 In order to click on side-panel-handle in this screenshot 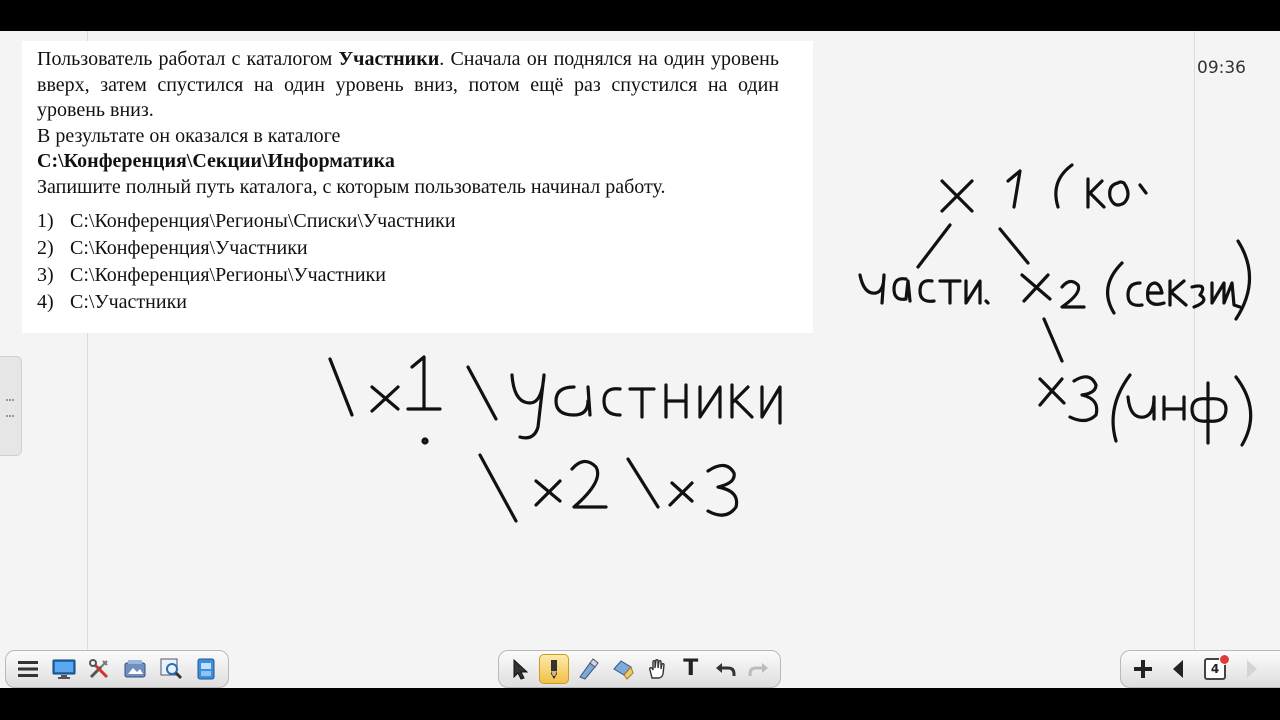, I will do `click(11, 406)`.